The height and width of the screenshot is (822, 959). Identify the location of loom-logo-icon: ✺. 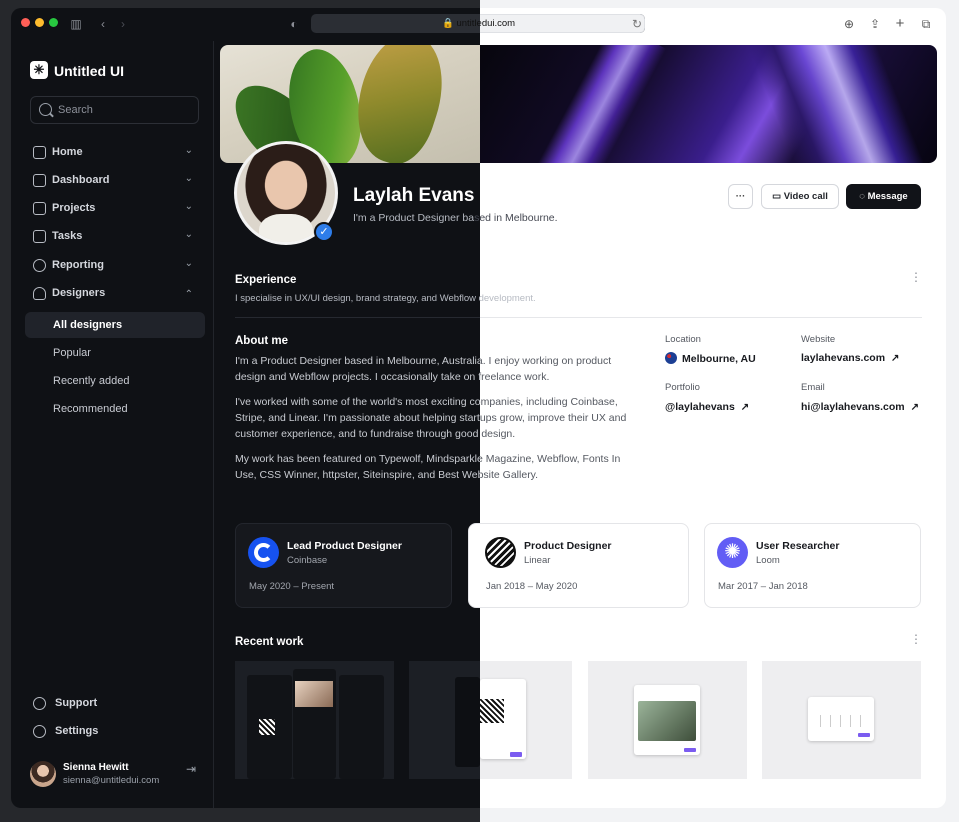
(732, 552).